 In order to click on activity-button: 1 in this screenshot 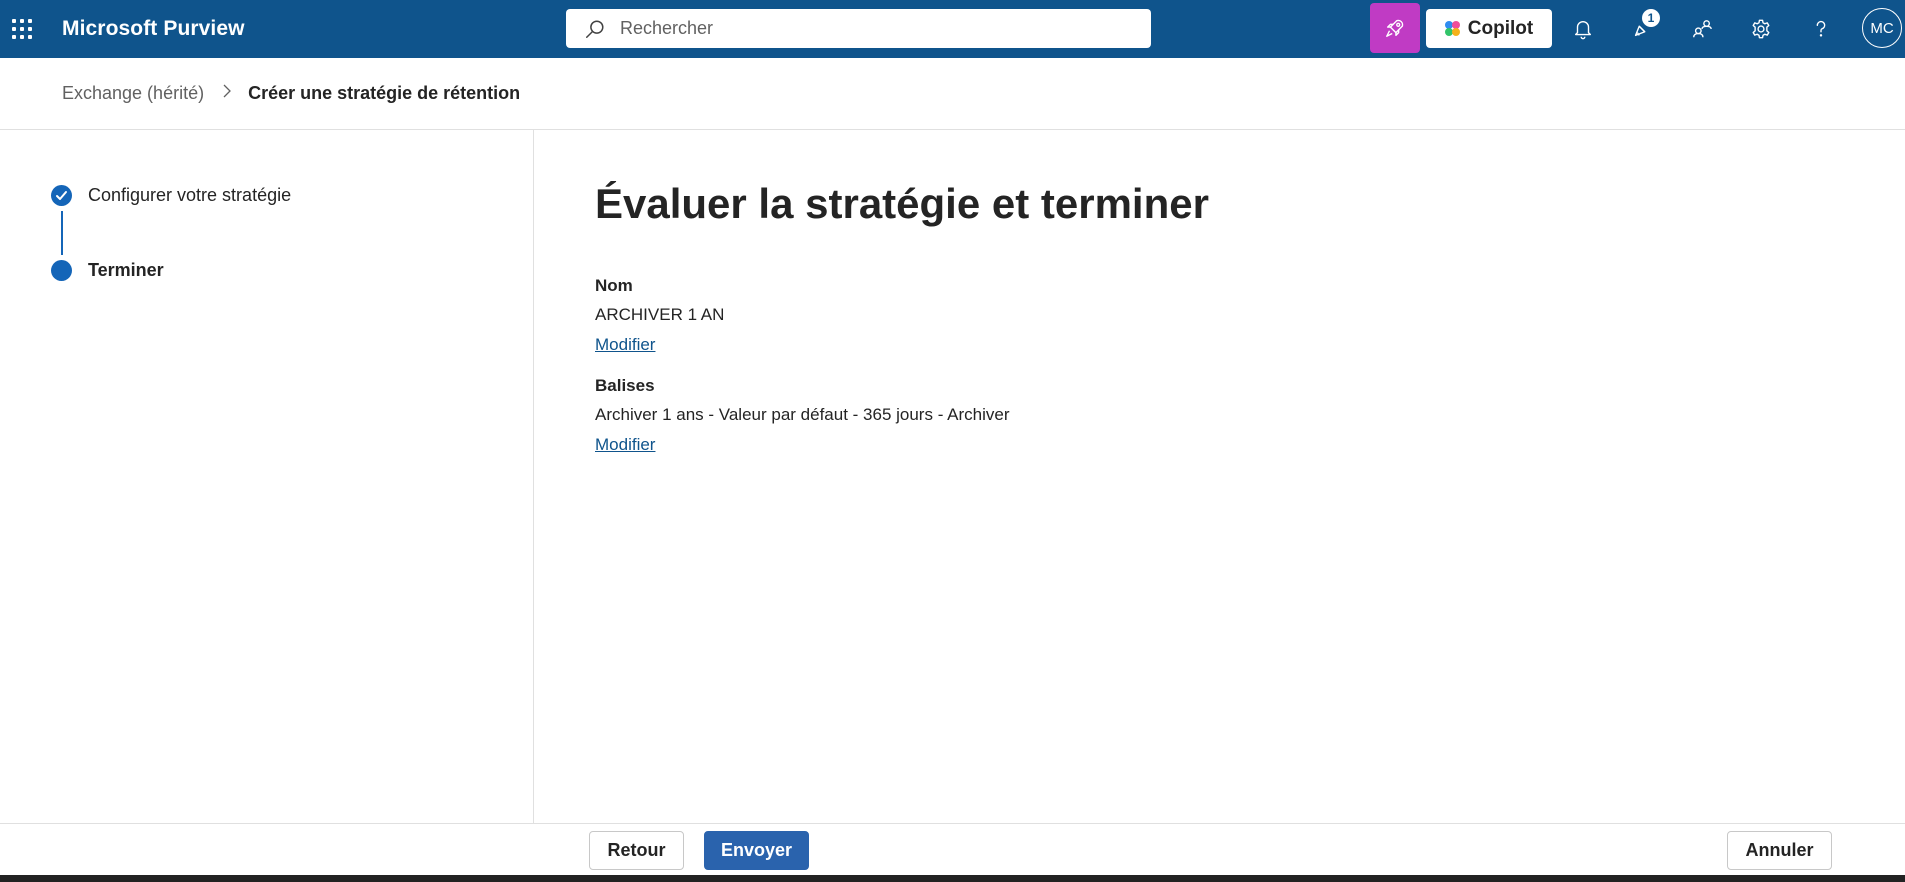, I will do `click(1643, 27)`.